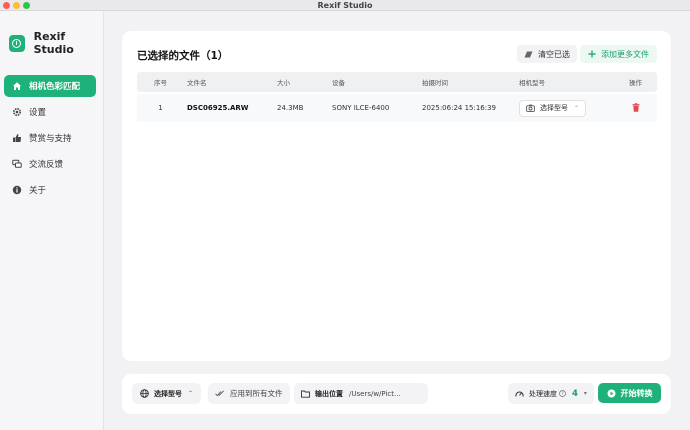 The image size is (690, 430). What do you see at coordinates (17, 43) in the screenshot?
I see `app-logo-icon` at bounding box center [17, 43].